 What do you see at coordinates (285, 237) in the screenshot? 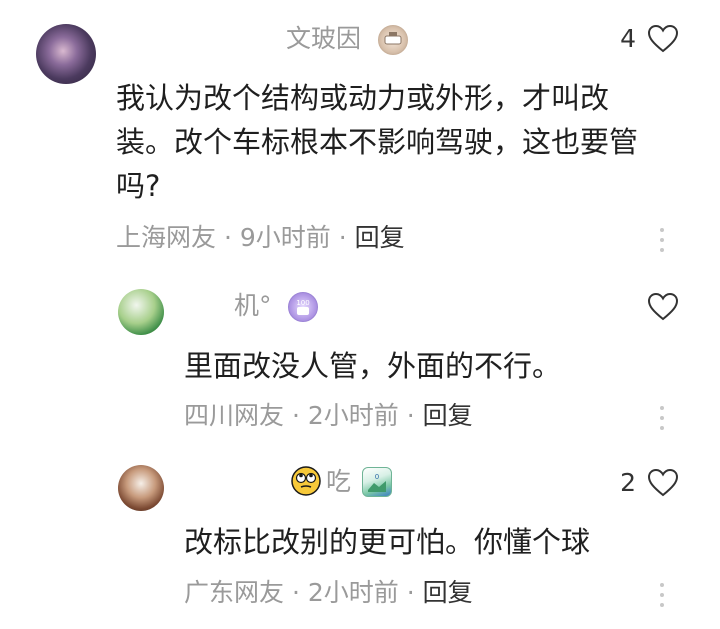
I see `timestamp: 9小时前` at bounding box center [285, 237].